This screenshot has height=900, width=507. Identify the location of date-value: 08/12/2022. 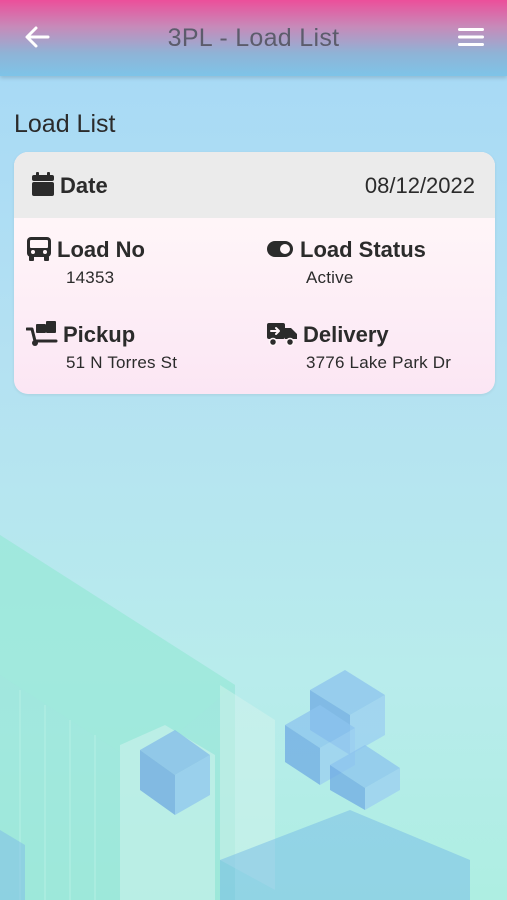
(419, 185).